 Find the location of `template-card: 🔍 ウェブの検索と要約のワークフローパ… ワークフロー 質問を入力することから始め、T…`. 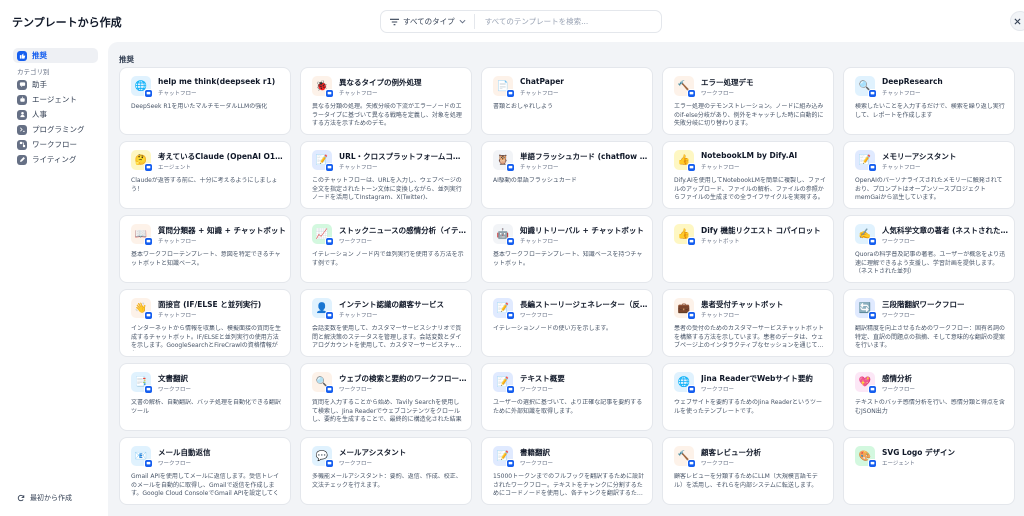

template-card: 🔍 ウェブの検索と要約のワークフローパ… ワークフロー 質問を入力することから始め、T… is located at coordinates (386, 397).